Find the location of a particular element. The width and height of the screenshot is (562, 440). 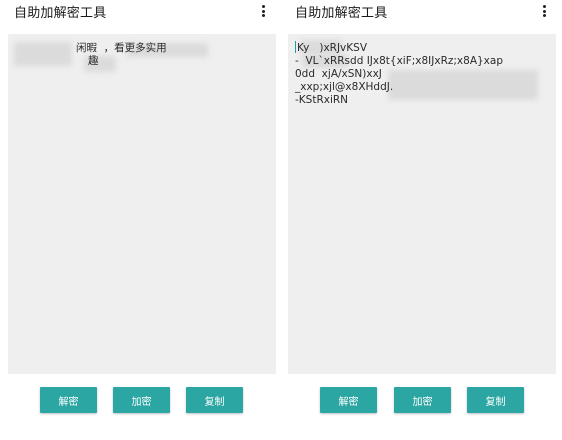

editor-text-line: 趣 is located at coordinates (93, 61).